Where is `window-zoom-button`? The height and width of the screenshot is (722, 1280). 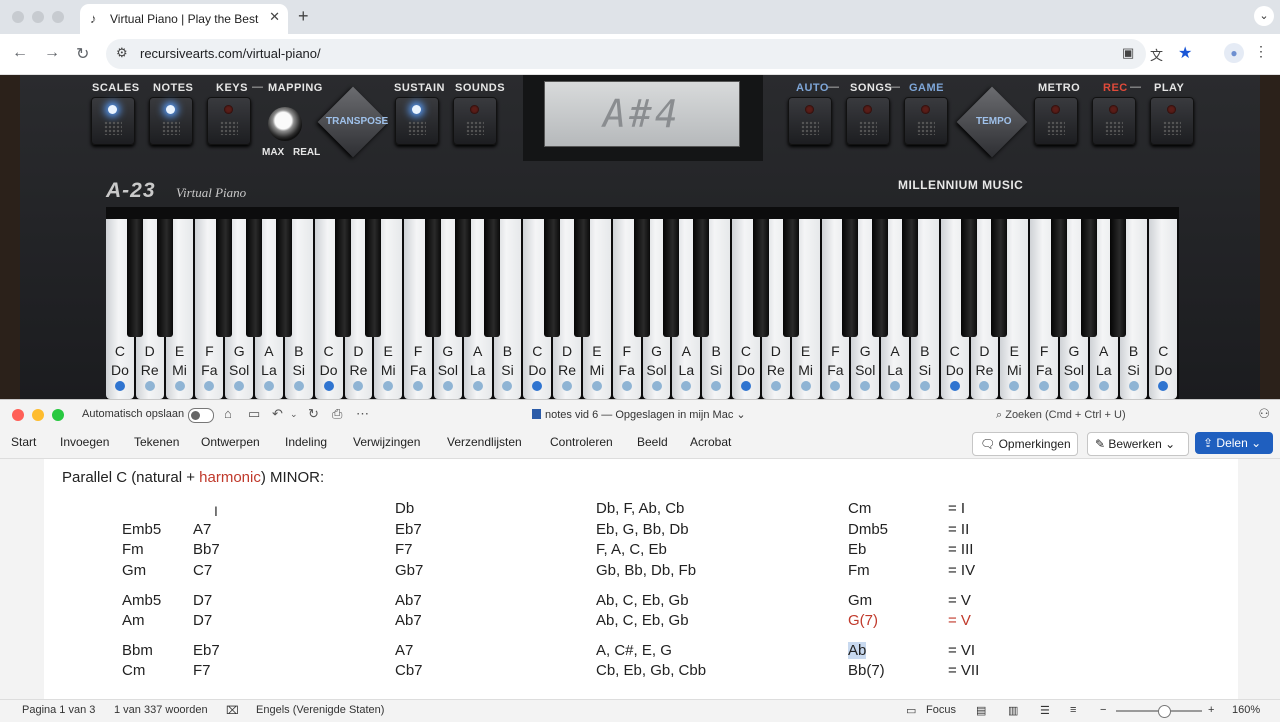 window-zoom-button is located at coordinates (58, 17).